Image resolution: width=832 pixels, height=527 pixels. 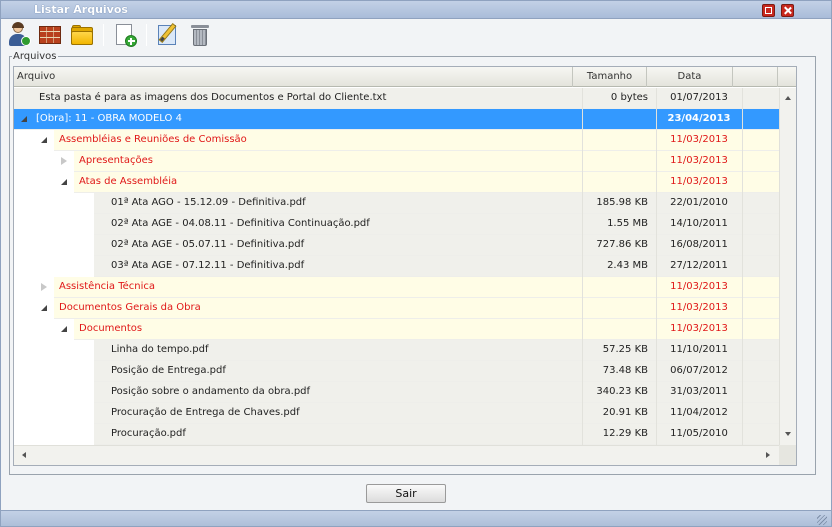 What do you see at coordinates (416, 518) in the screenshot?
I see `status-bar` at bounding box center [416, 518].